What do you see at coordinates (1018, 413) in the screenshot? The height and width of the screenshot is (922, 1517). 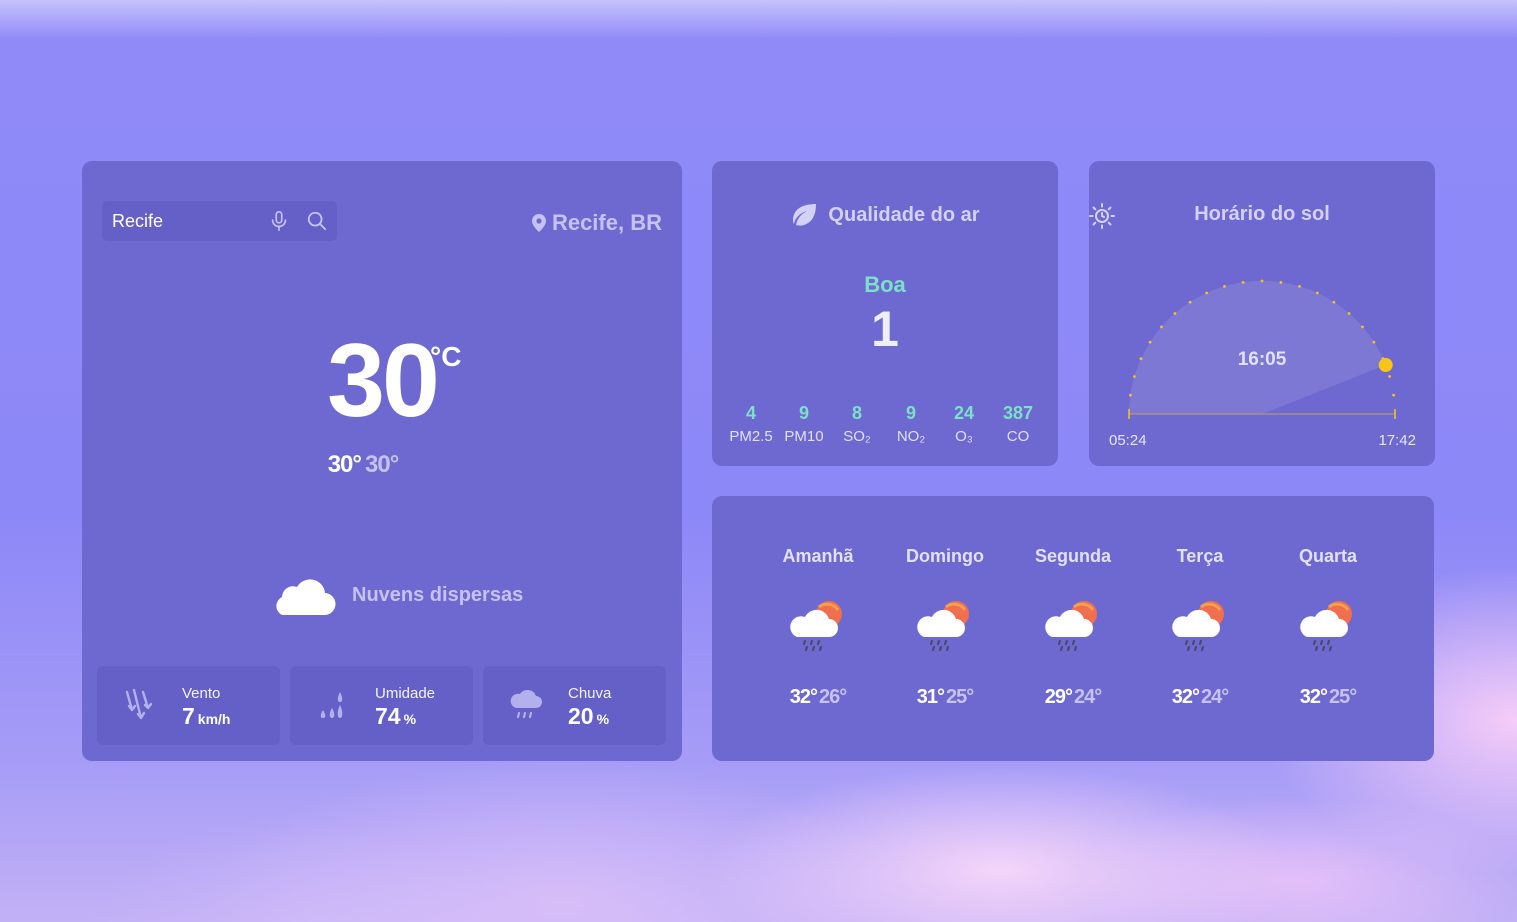 I see `pollutant-value: 387` at bounding box center [1018, 413].